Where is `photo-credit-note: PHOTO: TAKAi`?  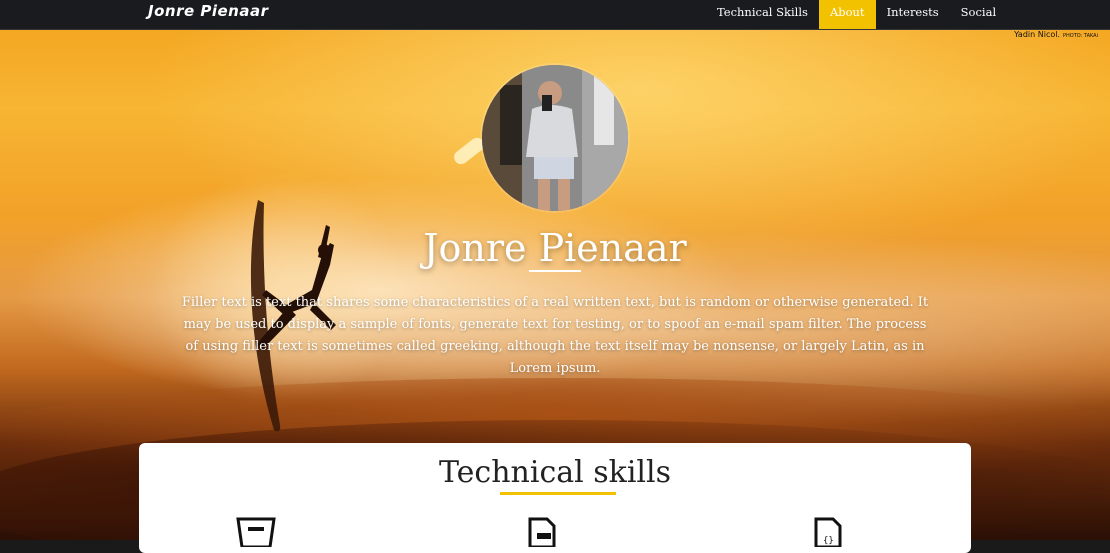
photo-credit-note: PHOTO: TAKAi is located at coordinates (1080, 36).